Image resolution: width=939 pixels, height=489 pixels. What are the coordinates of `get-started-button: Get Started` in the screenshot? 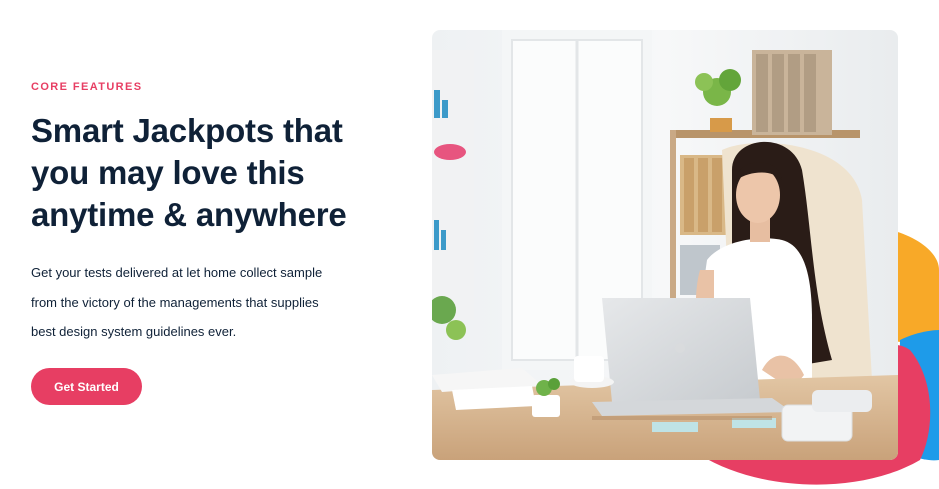 It's located at (86, 386).